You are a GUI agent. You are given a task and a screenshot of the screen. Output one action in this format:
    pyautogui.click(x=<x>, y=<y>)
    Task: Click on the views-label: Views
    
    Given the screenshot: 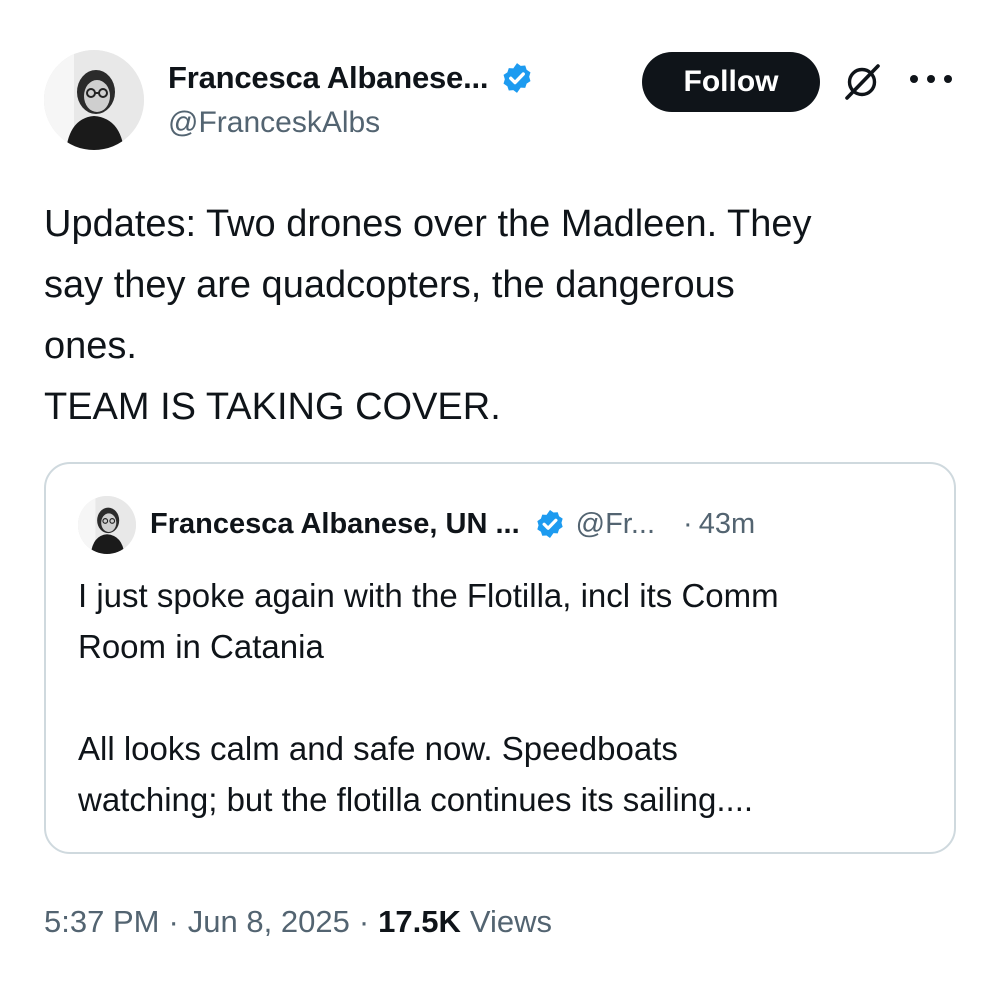 What is the action you would take?
    pyautogui.click(x=511, y=921)
    